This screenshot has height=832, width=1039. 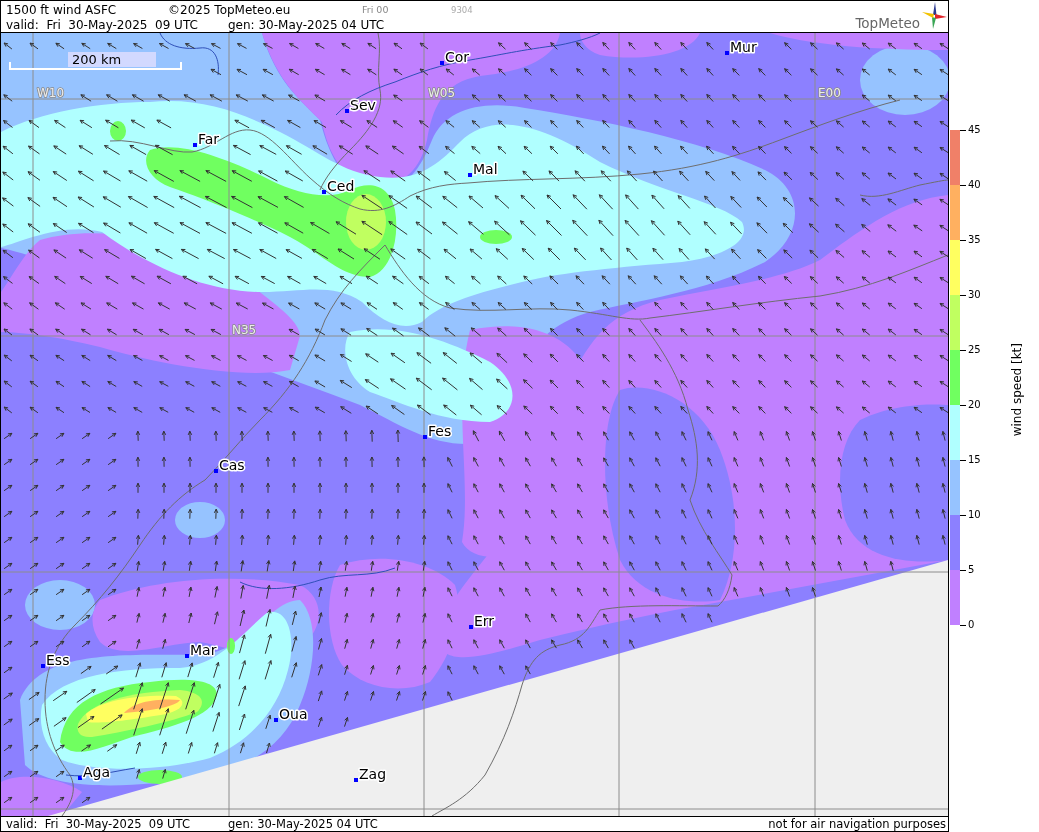 I want to click on grid-label: N35, so click(x=244, y=330).